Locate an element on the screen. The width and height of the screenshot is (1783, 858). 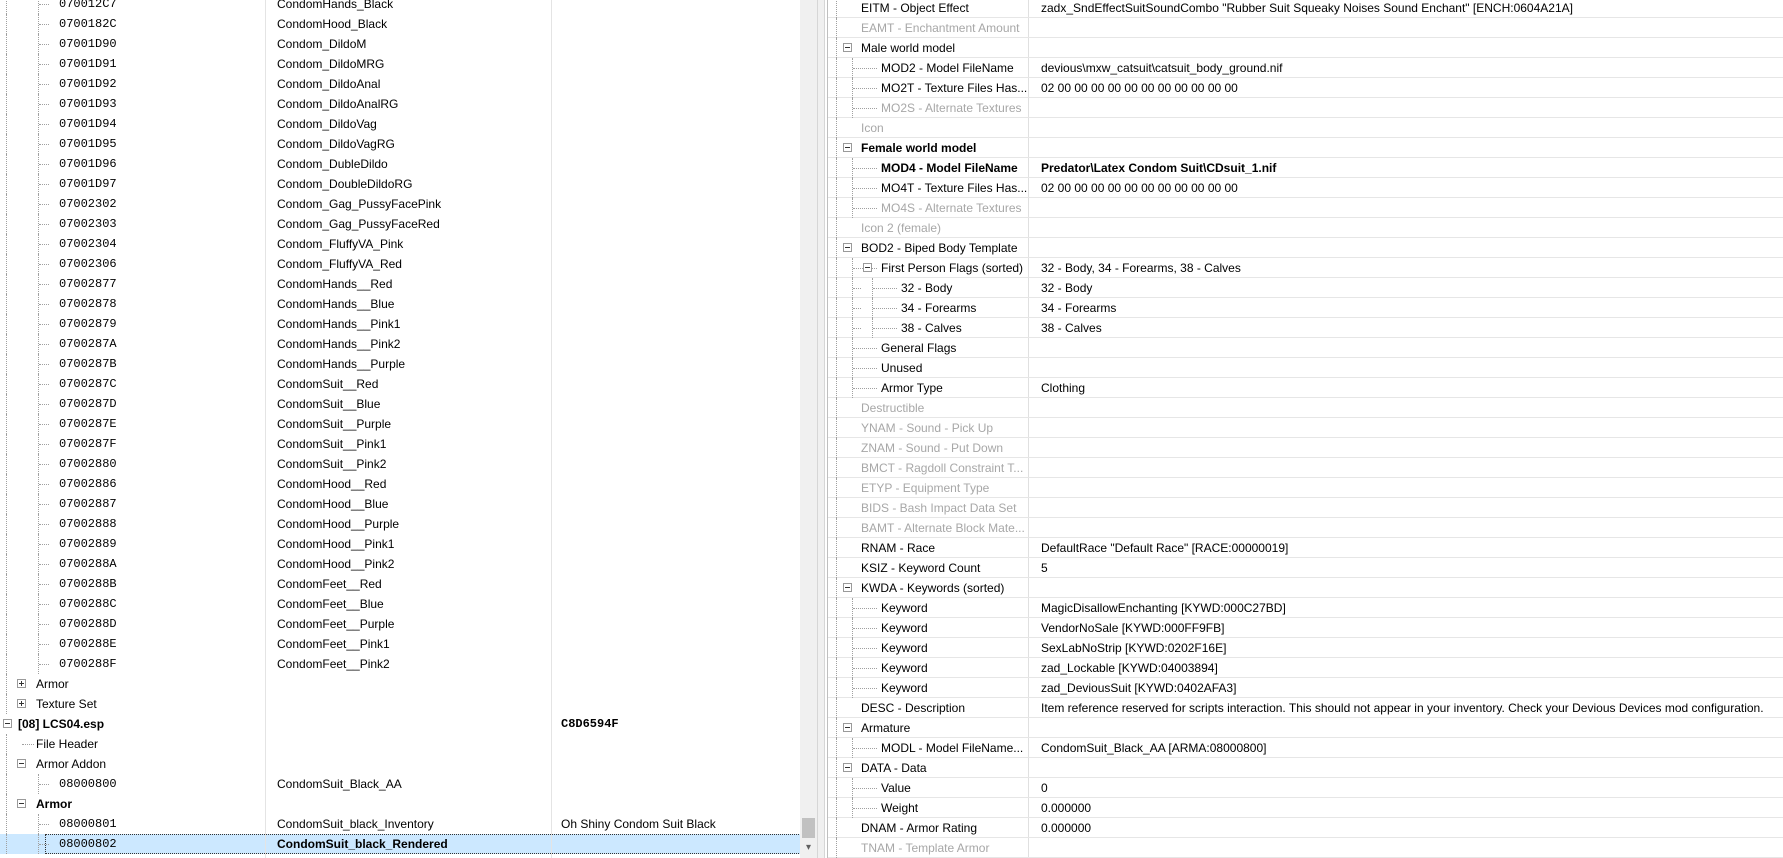
record-field-row: Armature is located at coordinates (1305, 728).